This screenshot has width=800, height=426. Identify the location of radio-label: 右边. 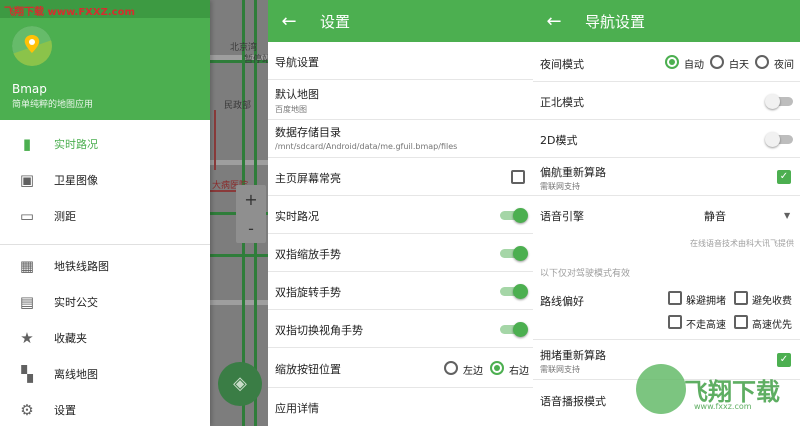
(519, 371).